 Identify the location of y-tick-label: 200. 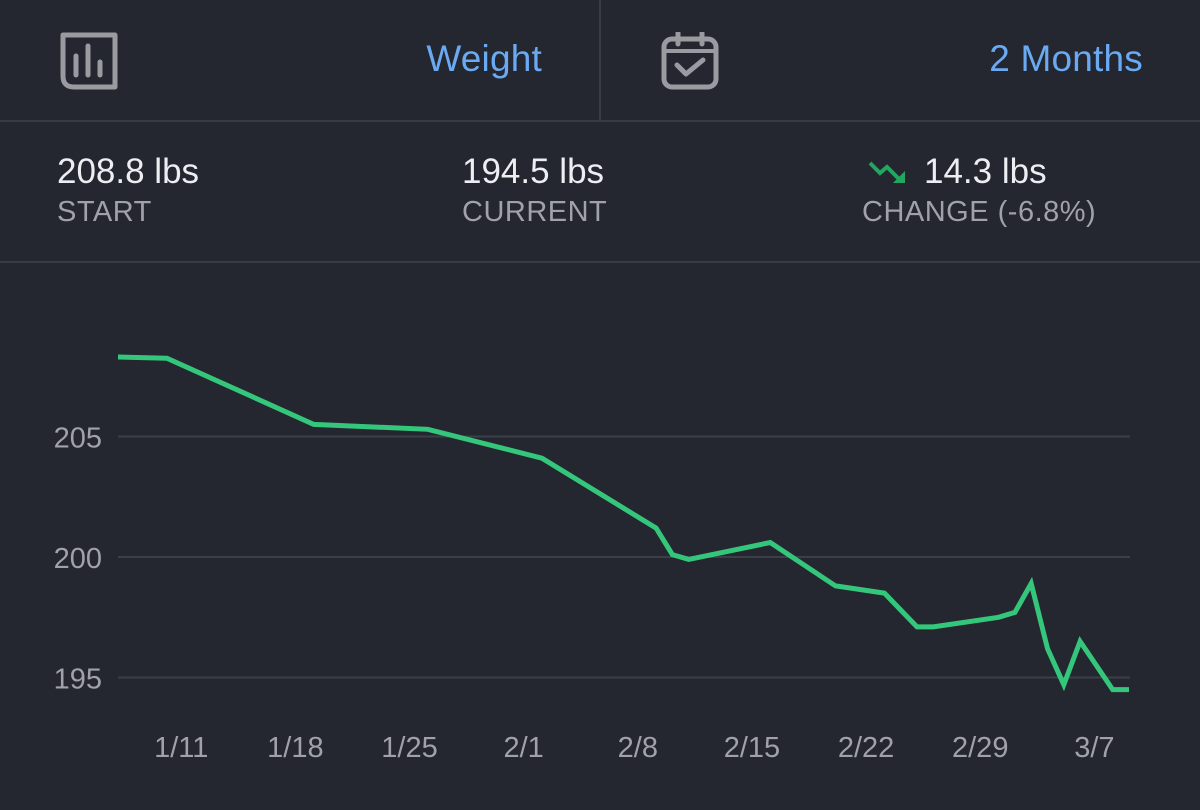
(78, 559).